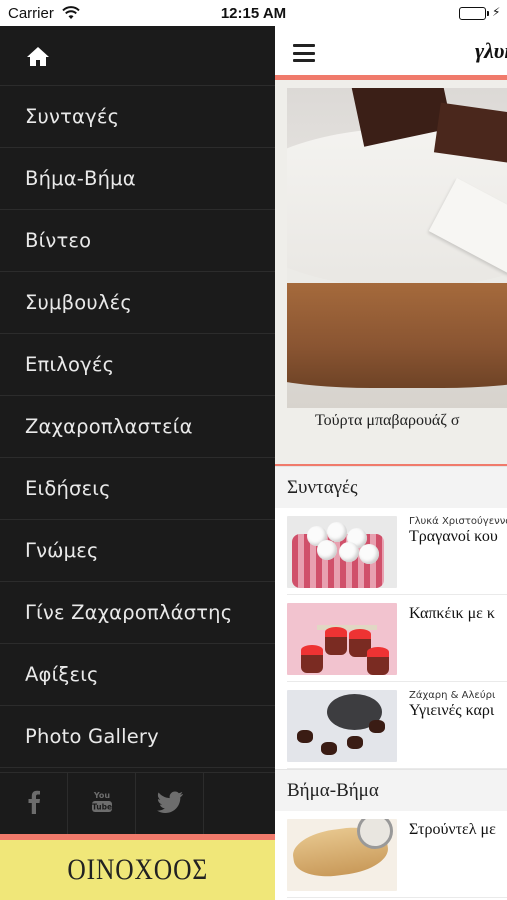  What do you see at coordinates (391, 790) in the screenshot?
I see `section-header-step-by-step: Βήμα-Βήμα` at bounding box center [391, 790].